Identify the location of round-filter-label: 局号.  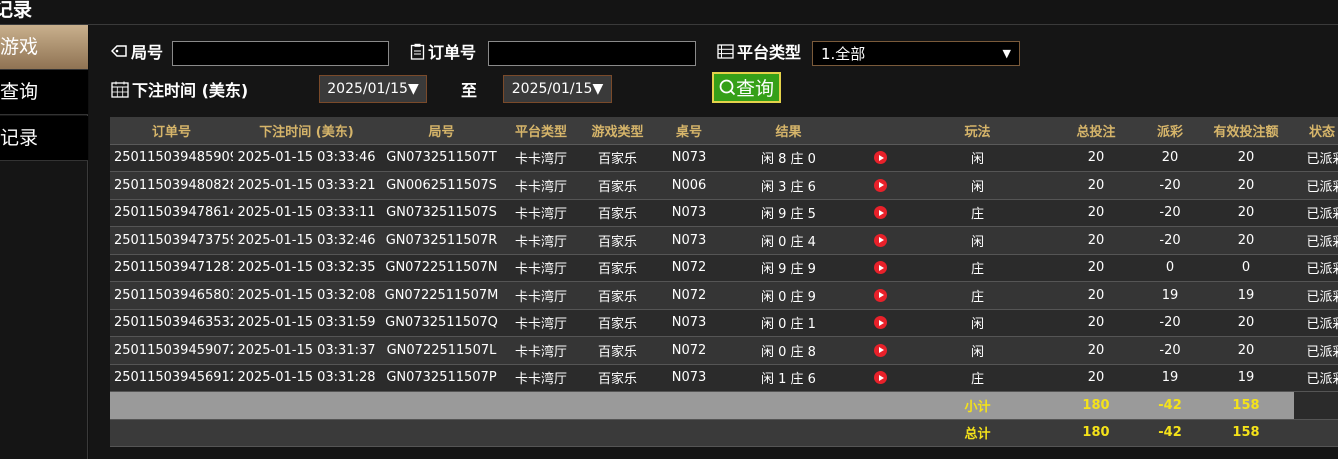
(137, 51).